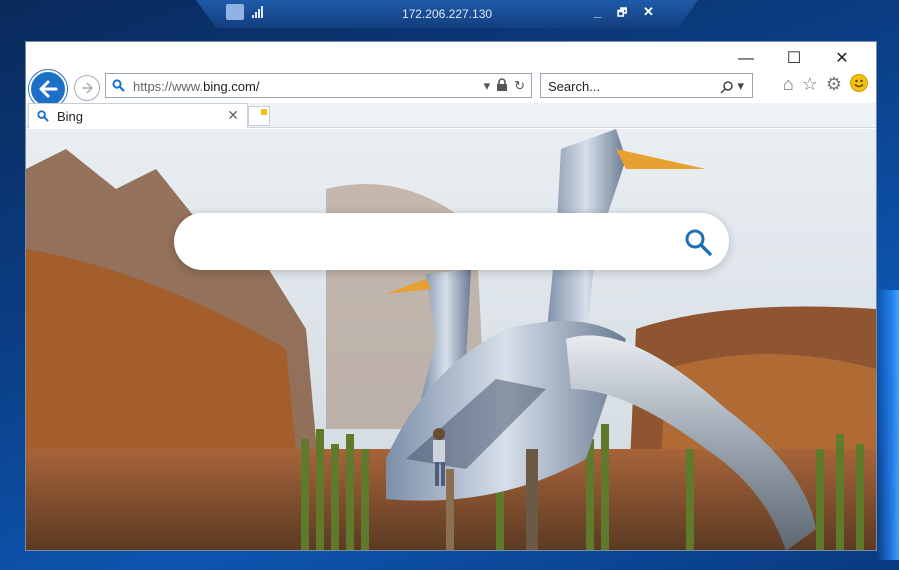  Describe the element at coordinates (451, 115) in the screenshot. I see `tab-bar: Bing ✕` at that location.